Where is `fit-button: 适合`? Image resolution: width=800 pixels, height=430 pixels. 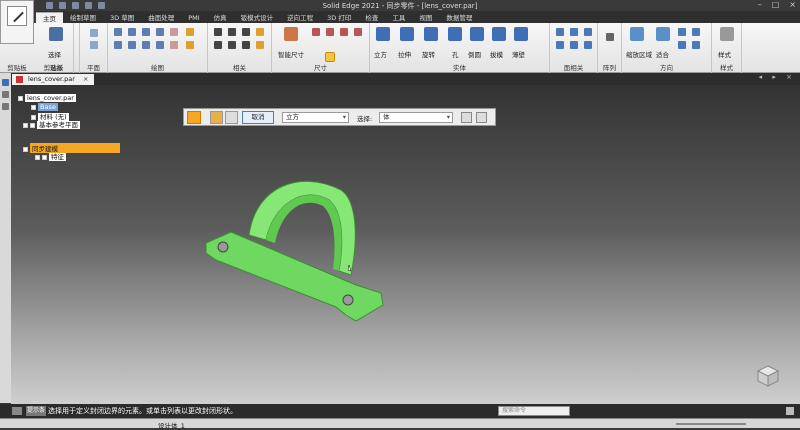 fit-button: 适合 is located at coordinates (662, 54).